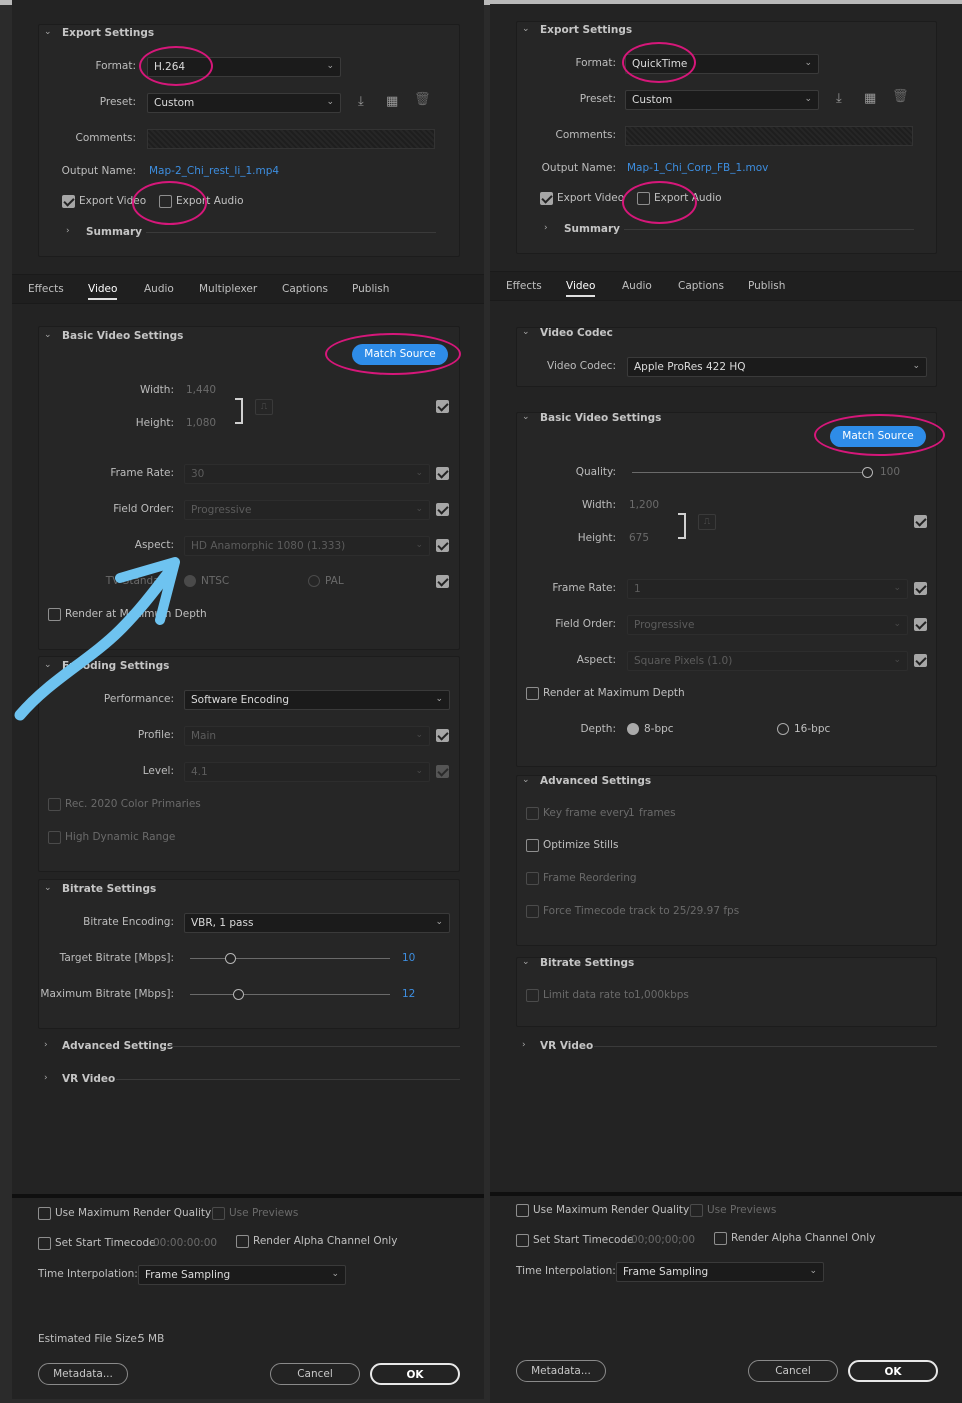 This screenshot has width=962, height=1403. I want to click on frame-rate-dropdown: 1 ⌄, so click(767, 589).